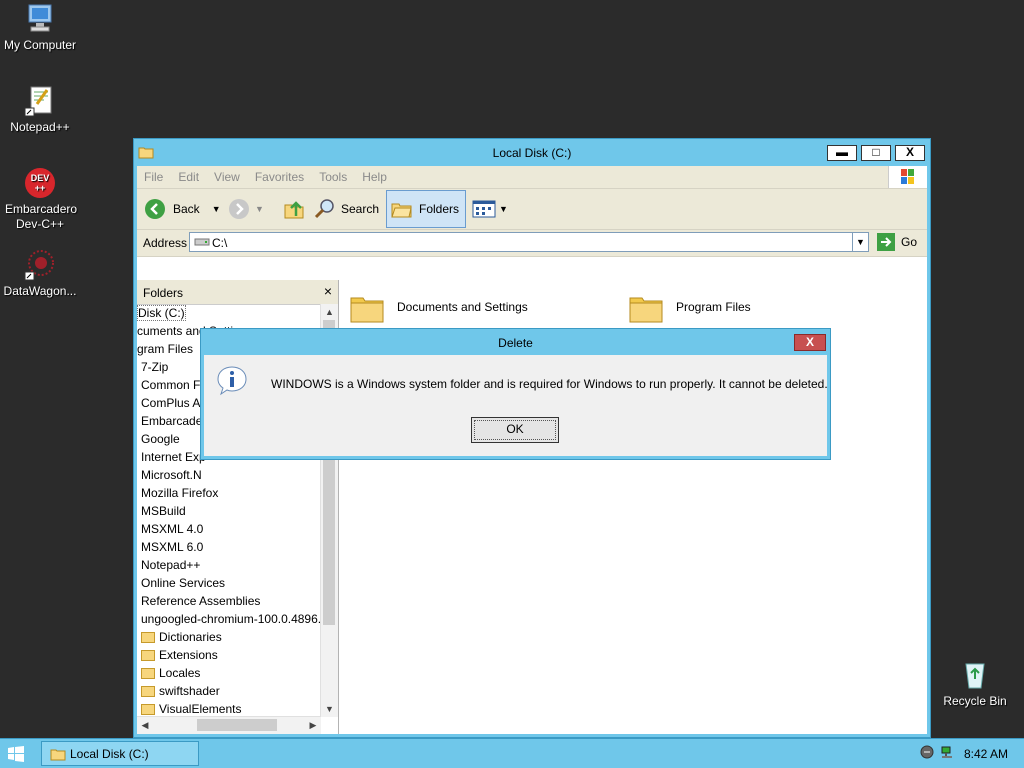  Describe the element at coordinates (186, 209) in the screenshot. I see `back-label: Back` at that location.